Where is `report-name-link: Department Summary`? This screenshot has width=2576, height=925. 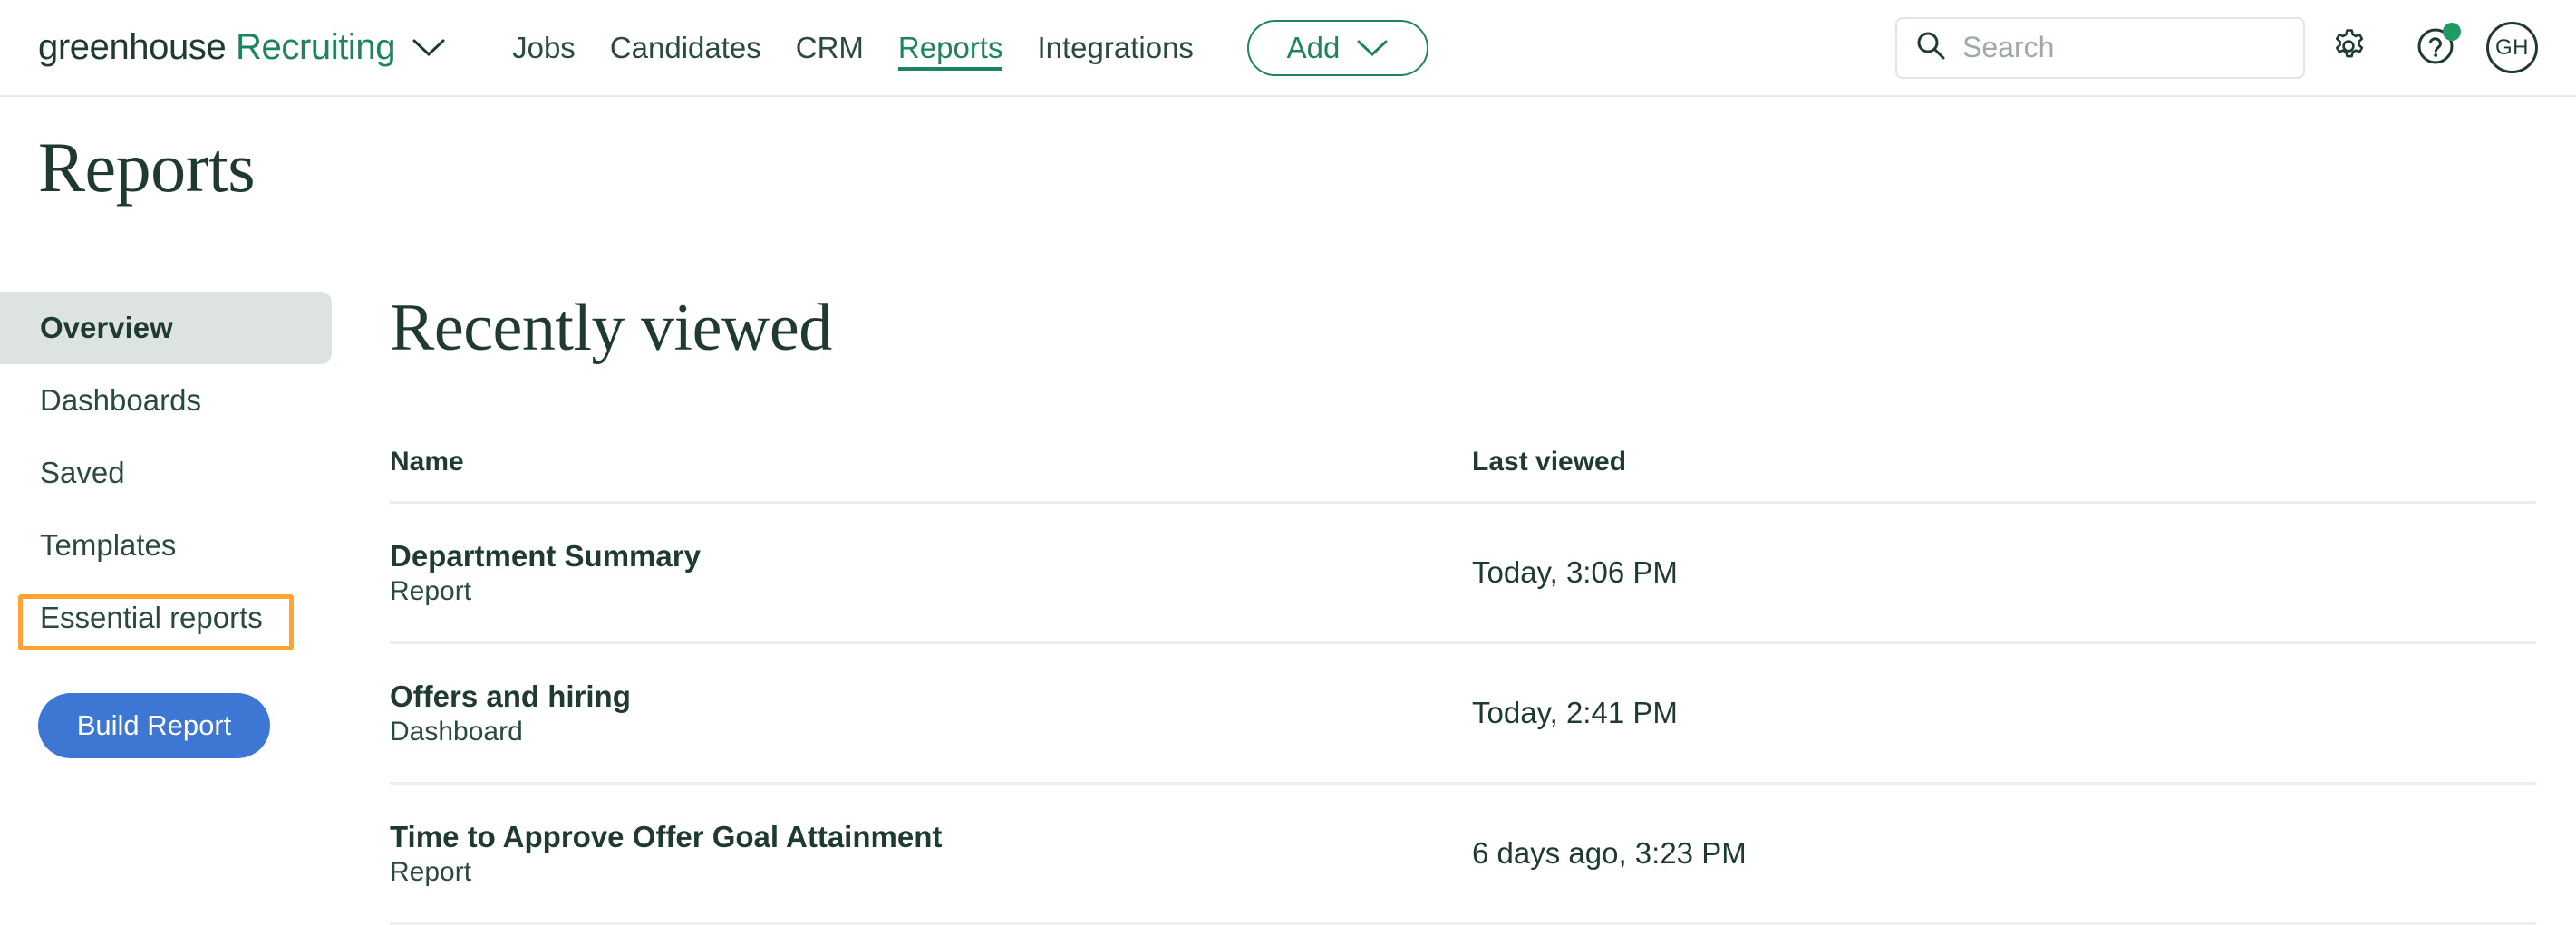
report-name-link: Department Summary is located at coordinates (931, 555).